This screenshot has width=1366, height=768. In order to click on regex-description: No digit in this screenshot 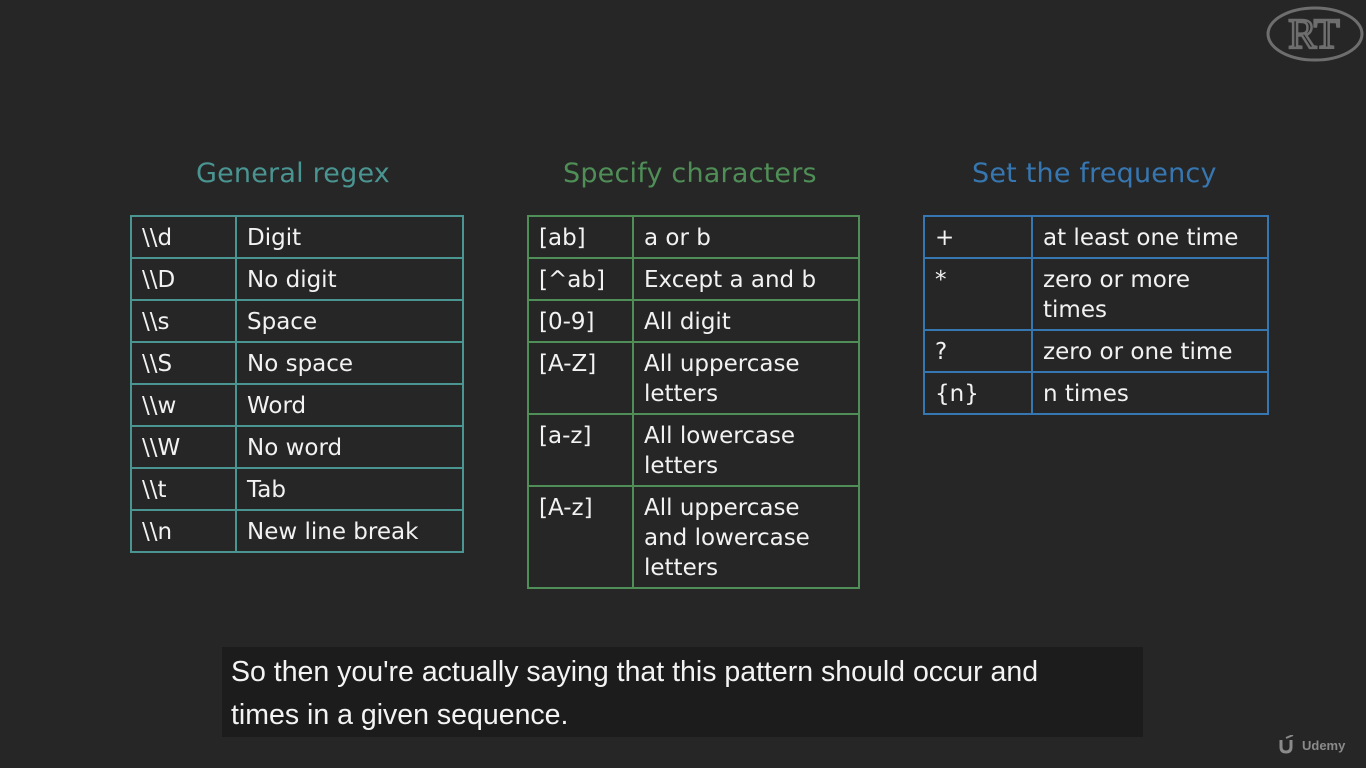, I will do `click(349, 279)`.